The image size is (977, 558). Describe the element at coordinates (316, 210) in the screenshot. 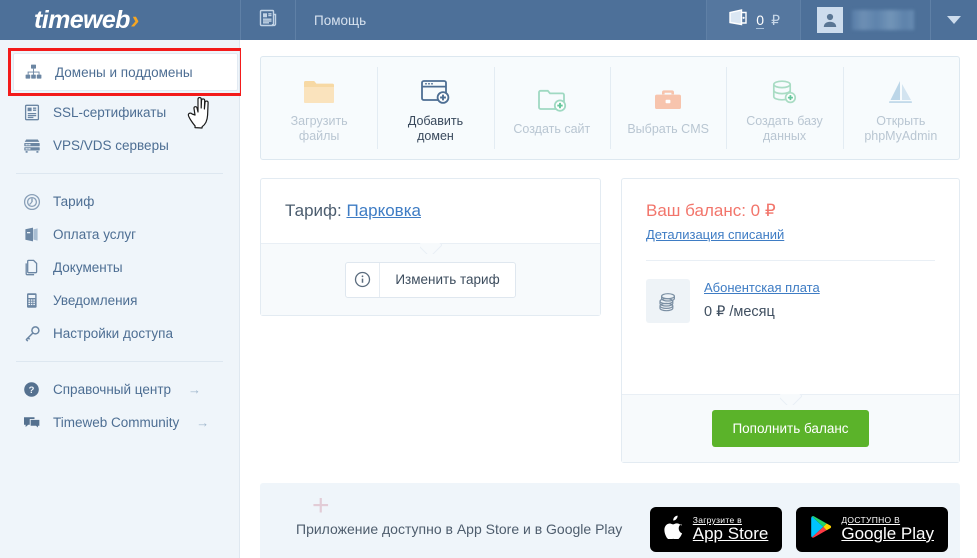

I see `tariff-prefix-label: Тариф:` at that location.